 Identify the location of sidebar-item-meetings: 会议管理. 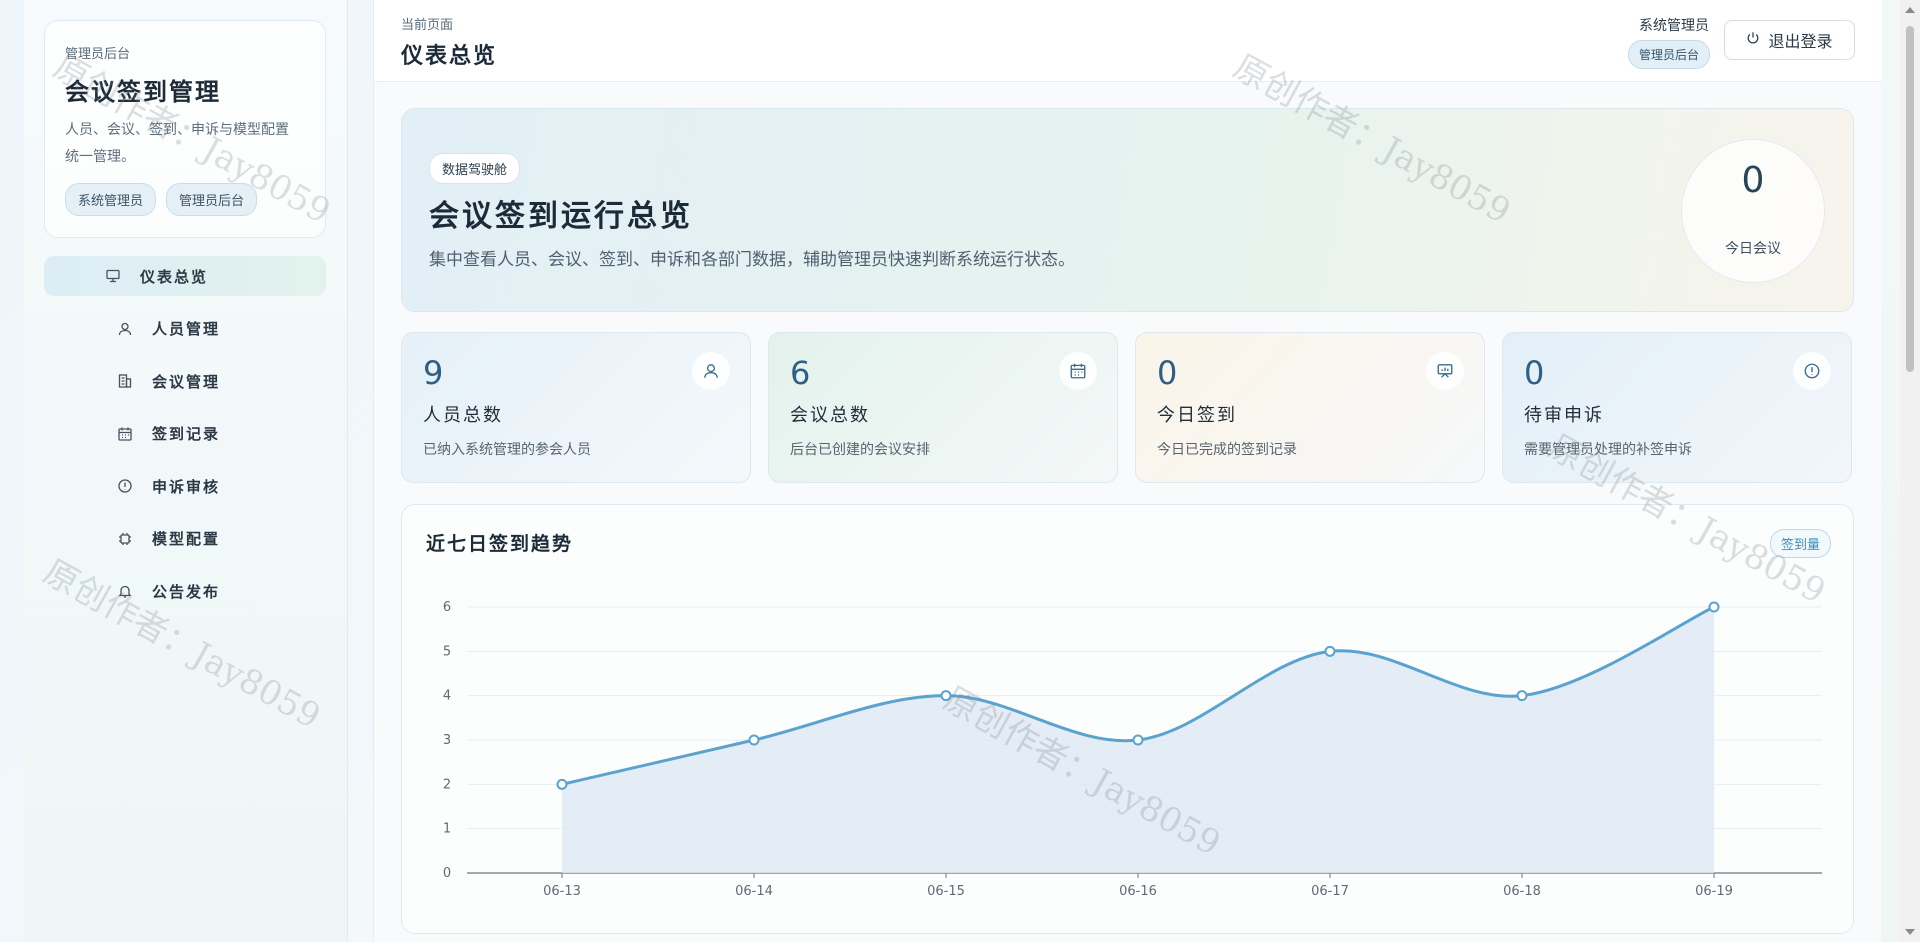
(185, 381).